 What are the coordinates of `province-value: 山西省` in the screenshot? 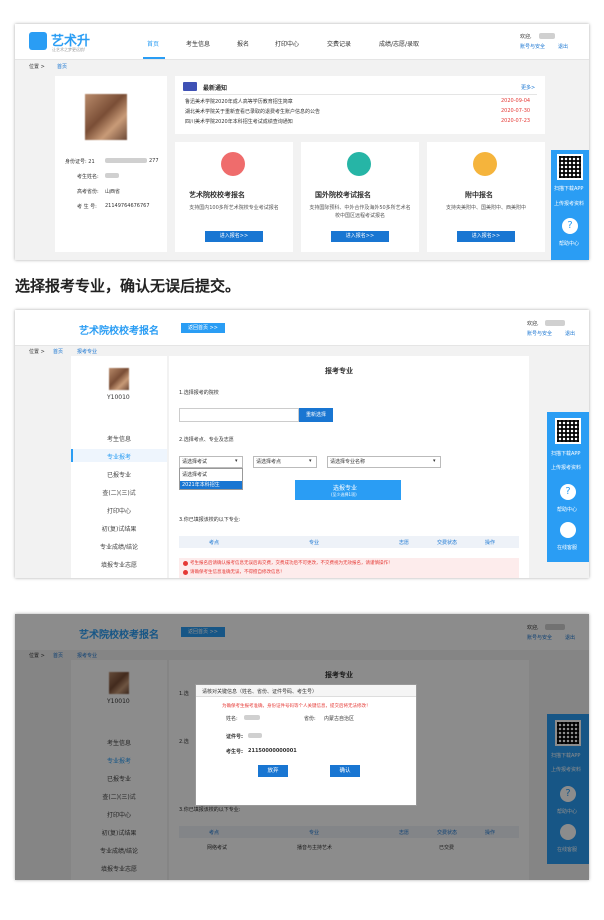 It's located at (113, 192).